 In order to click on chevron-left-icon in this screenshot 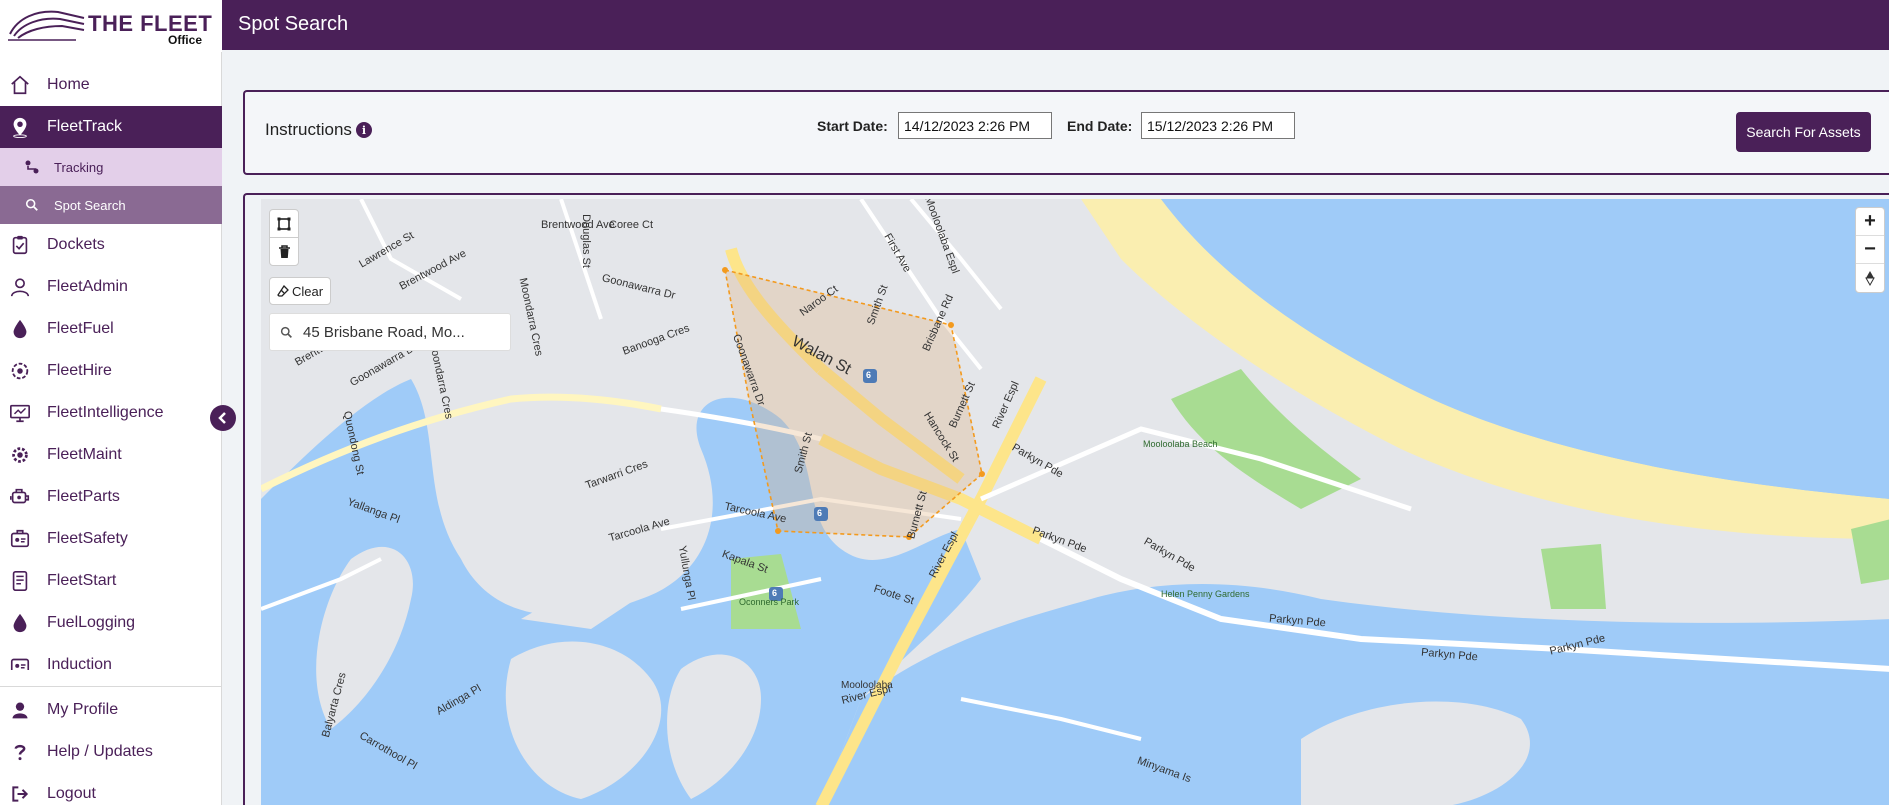, I will do `click(222, 418)`.